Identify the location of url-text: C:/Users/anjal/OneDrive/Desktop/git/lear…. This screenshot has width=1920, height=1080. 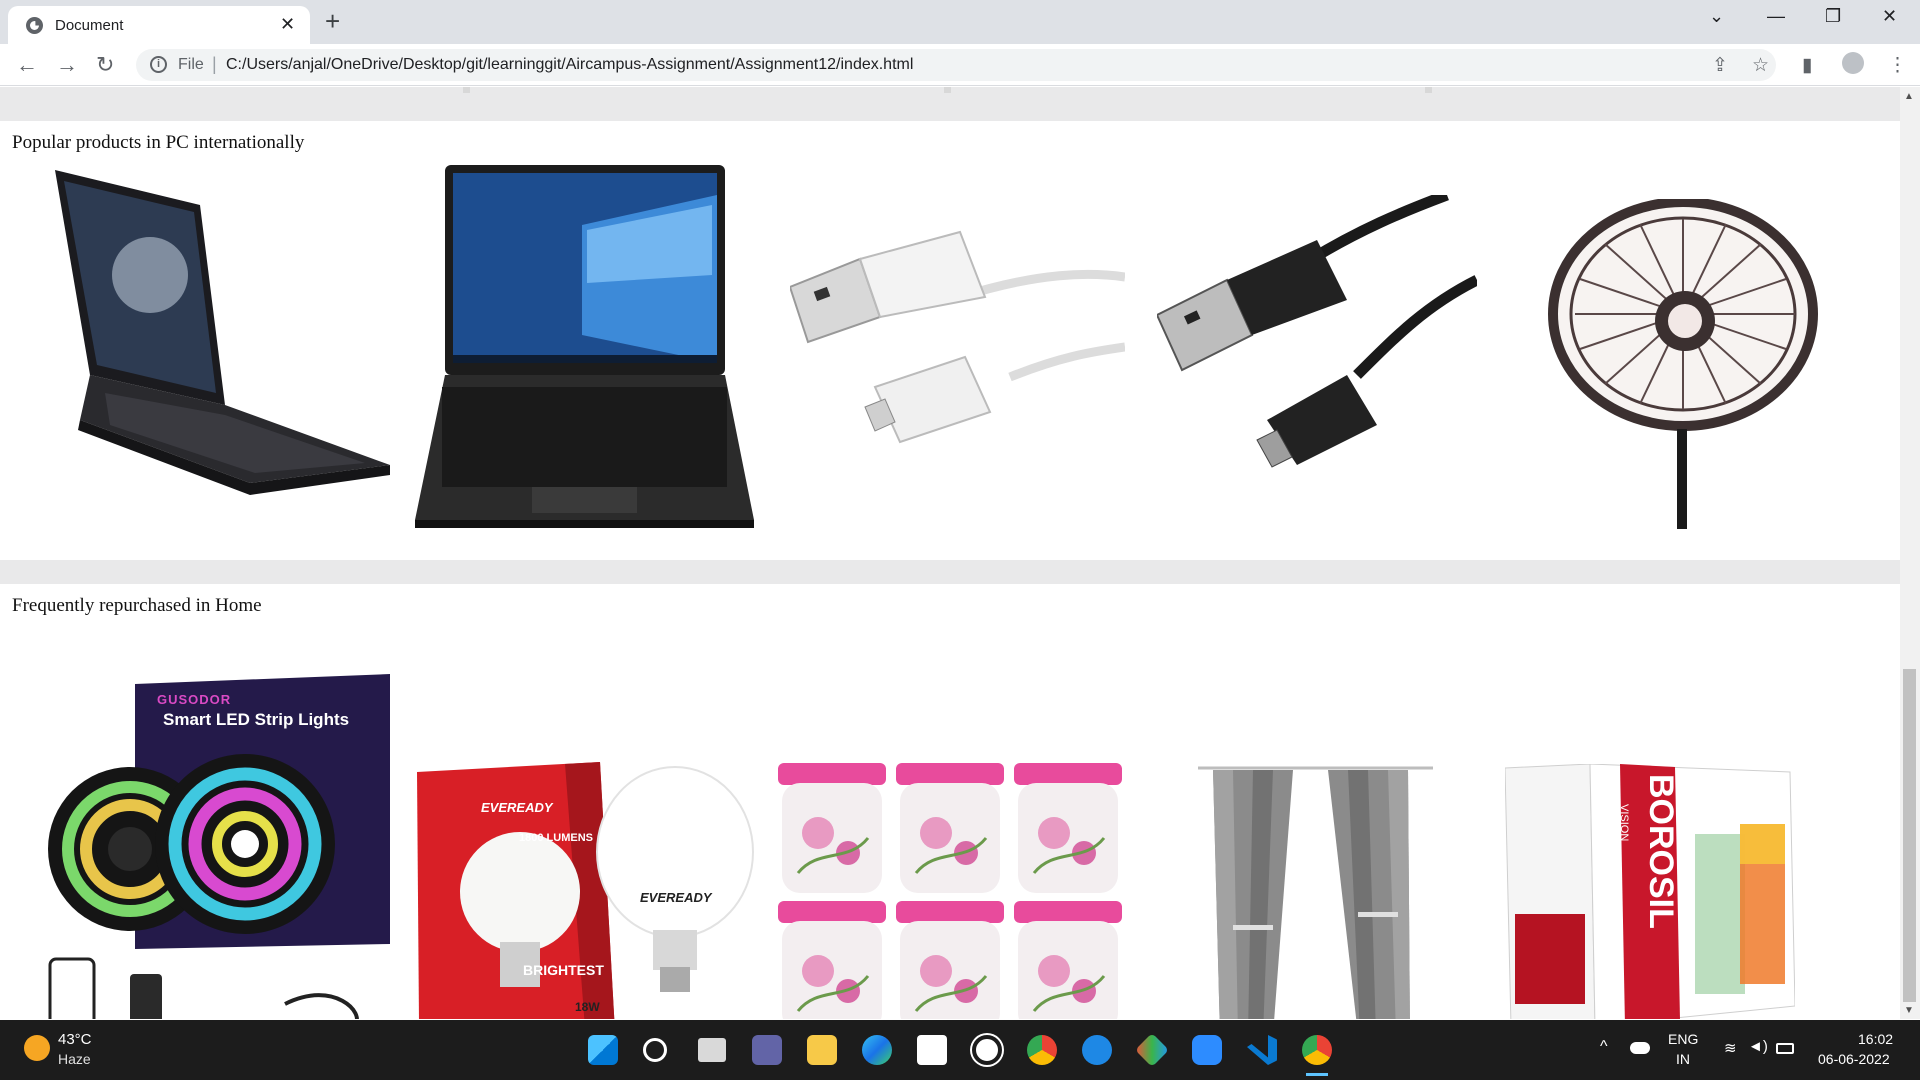
(569, 65).